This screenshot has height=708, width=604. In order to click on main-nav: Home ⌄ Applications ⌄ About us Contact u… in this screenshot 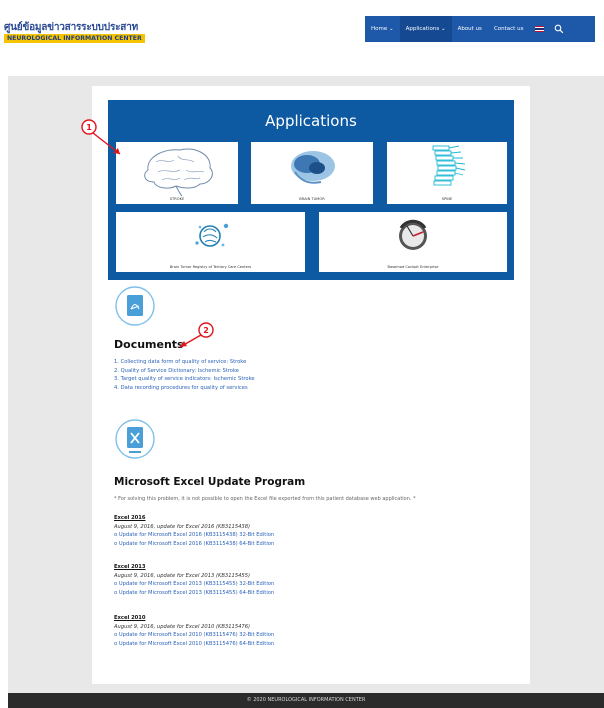, I will do `click(480, 29)`.